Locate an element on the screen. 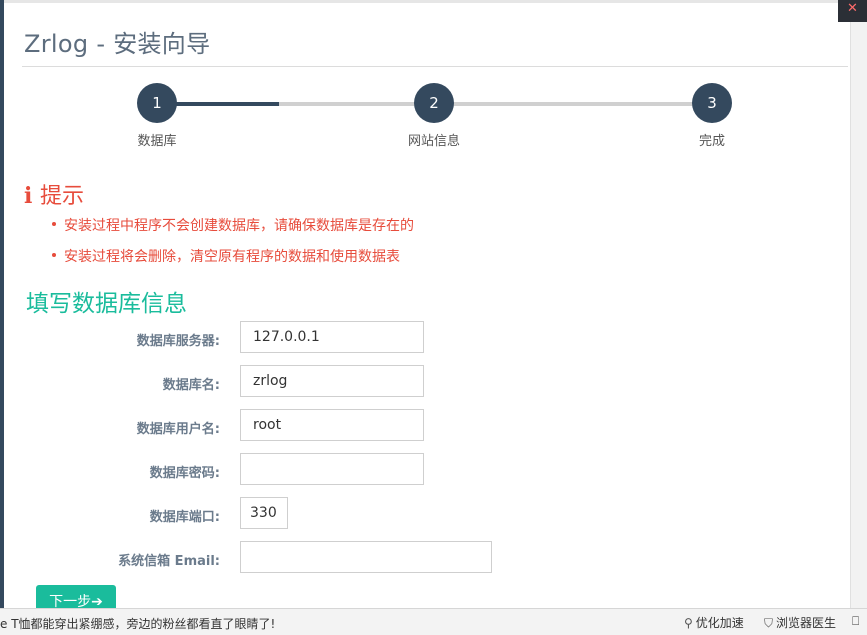  step-1-circle: 1 is located at coordinates (157, 103).